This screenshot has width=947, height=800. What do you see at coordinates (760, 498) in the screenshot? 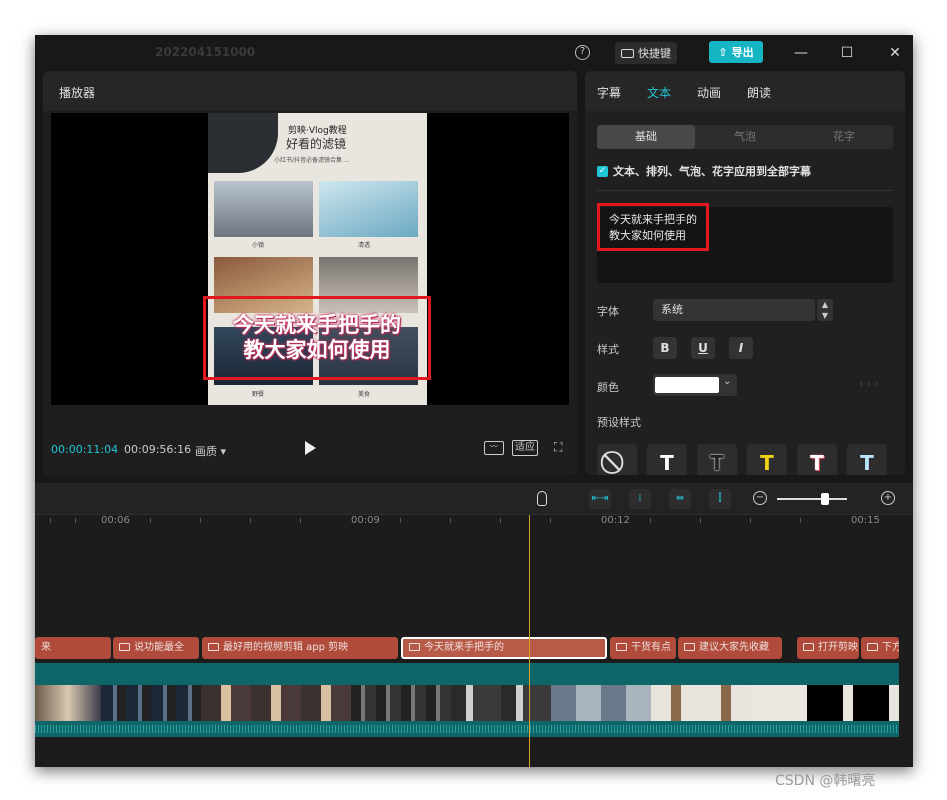
I see `zoom-out-icon: −` at bounding box center [760, 498].